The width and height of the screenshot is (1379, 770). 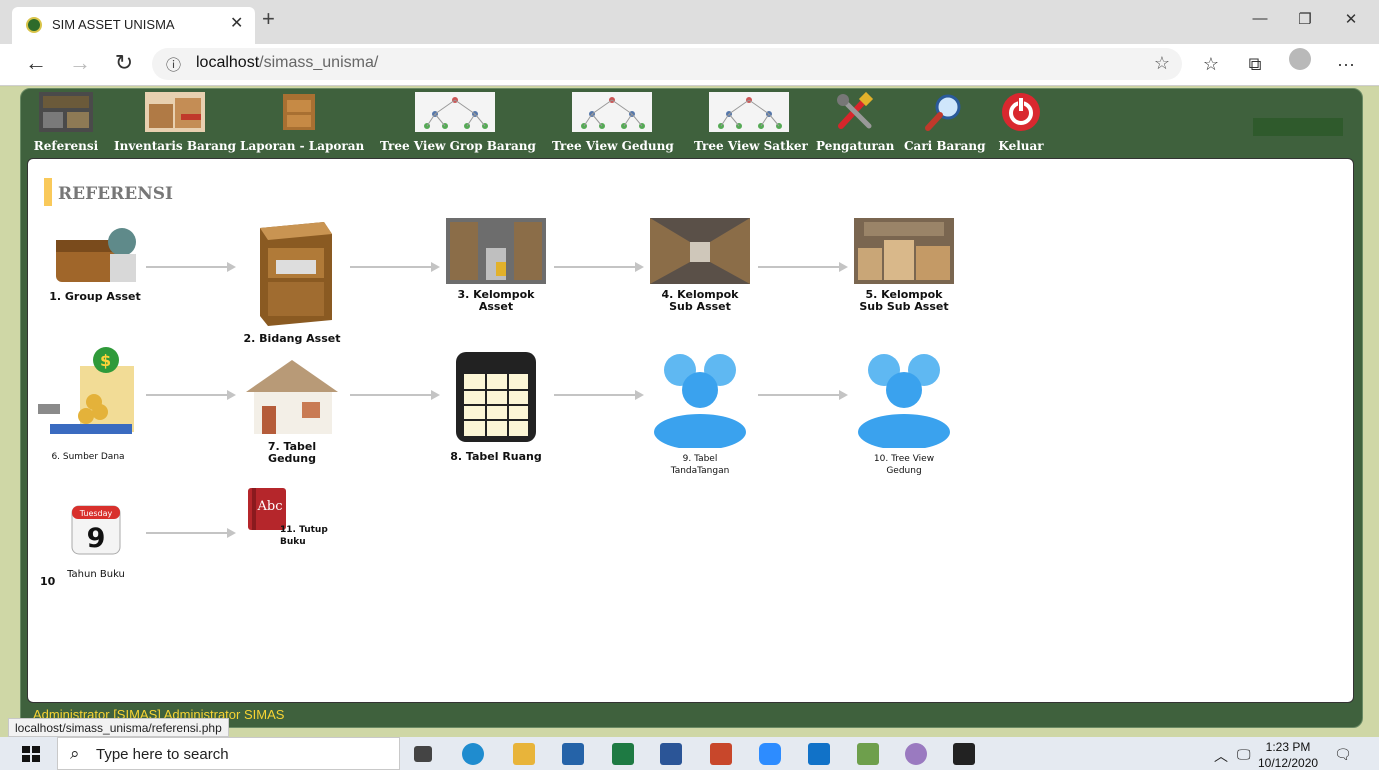 What do you see at coordinates (96, 538) in the screenshot?
I see `calendar-day-number: 9` at bounding box center [96, 538].